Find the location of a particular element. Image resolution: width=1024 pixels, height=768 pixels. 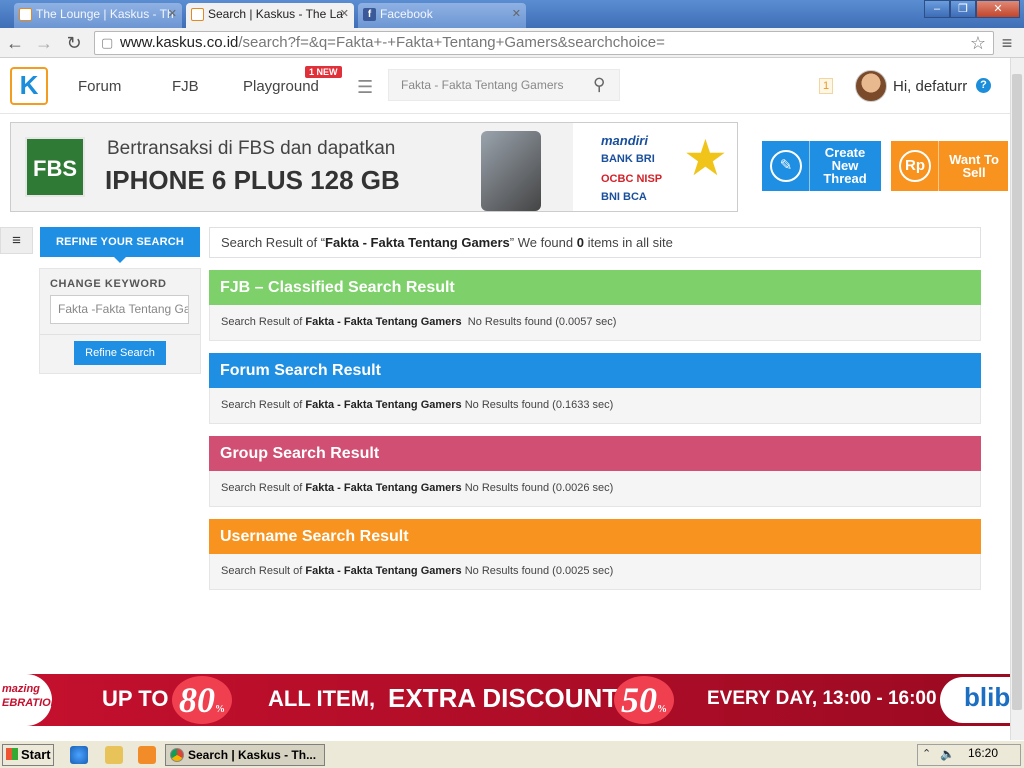

divider is located at coordinates (120, 334).